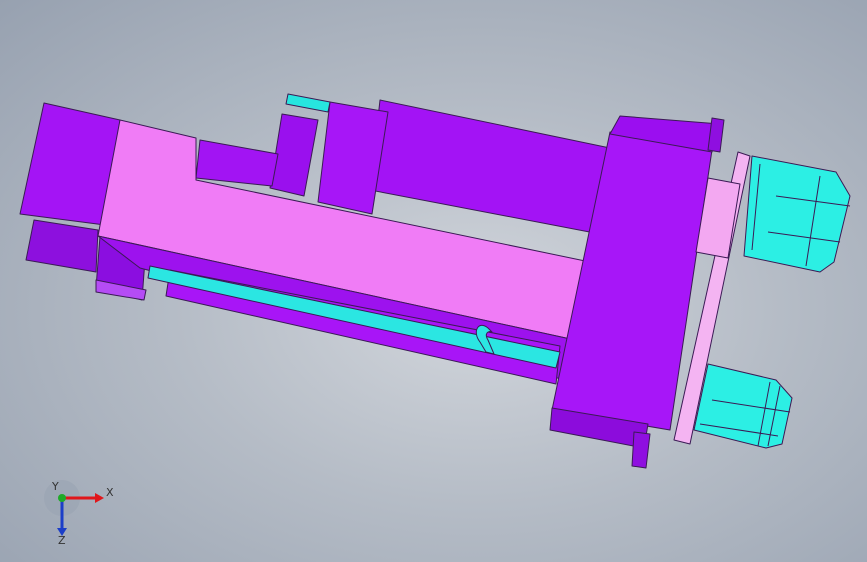 Image resolution: width=867 pixels, height=562 pixels. I want to click on upper-housing-top, so click(490, 167).